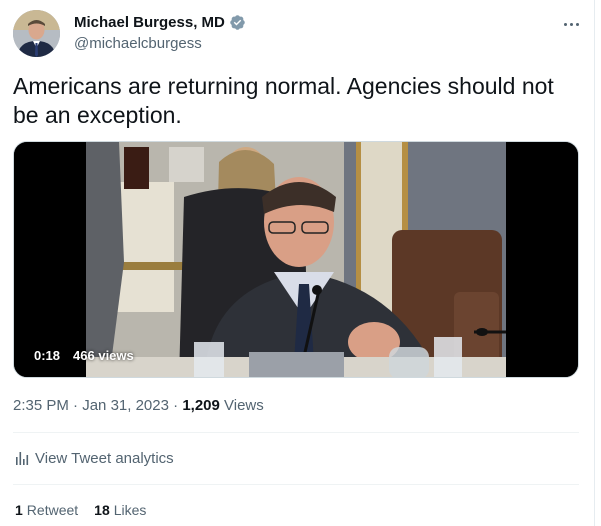  I want to click on retweets-count: 1, so click(19, 510).